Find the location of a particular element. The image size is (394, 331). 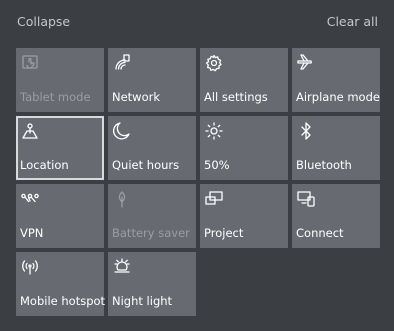

battery-saver-icon is located at coordinates (122, 199).